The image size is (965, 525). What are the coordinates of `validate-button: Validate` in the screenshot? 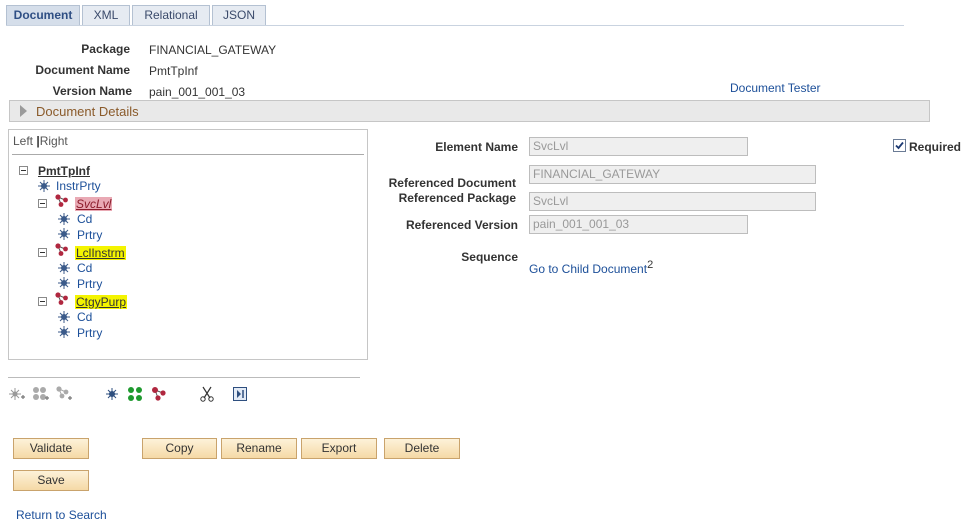 It's located at (51, 448).